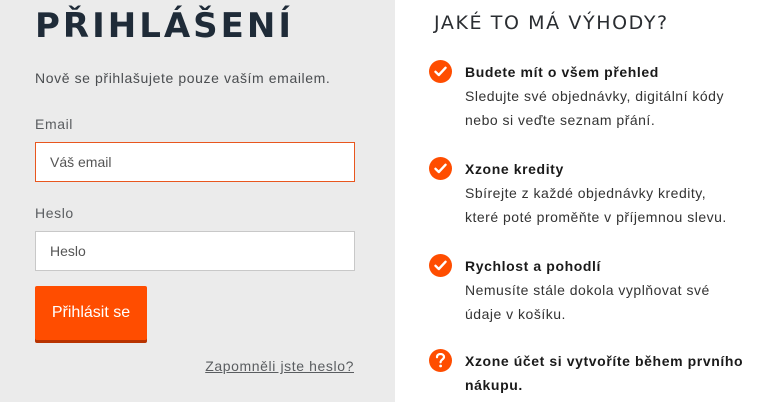  I want to click on benefit-text-line: Sbírejte z každé objednávky kredity,, so click(586, 193).